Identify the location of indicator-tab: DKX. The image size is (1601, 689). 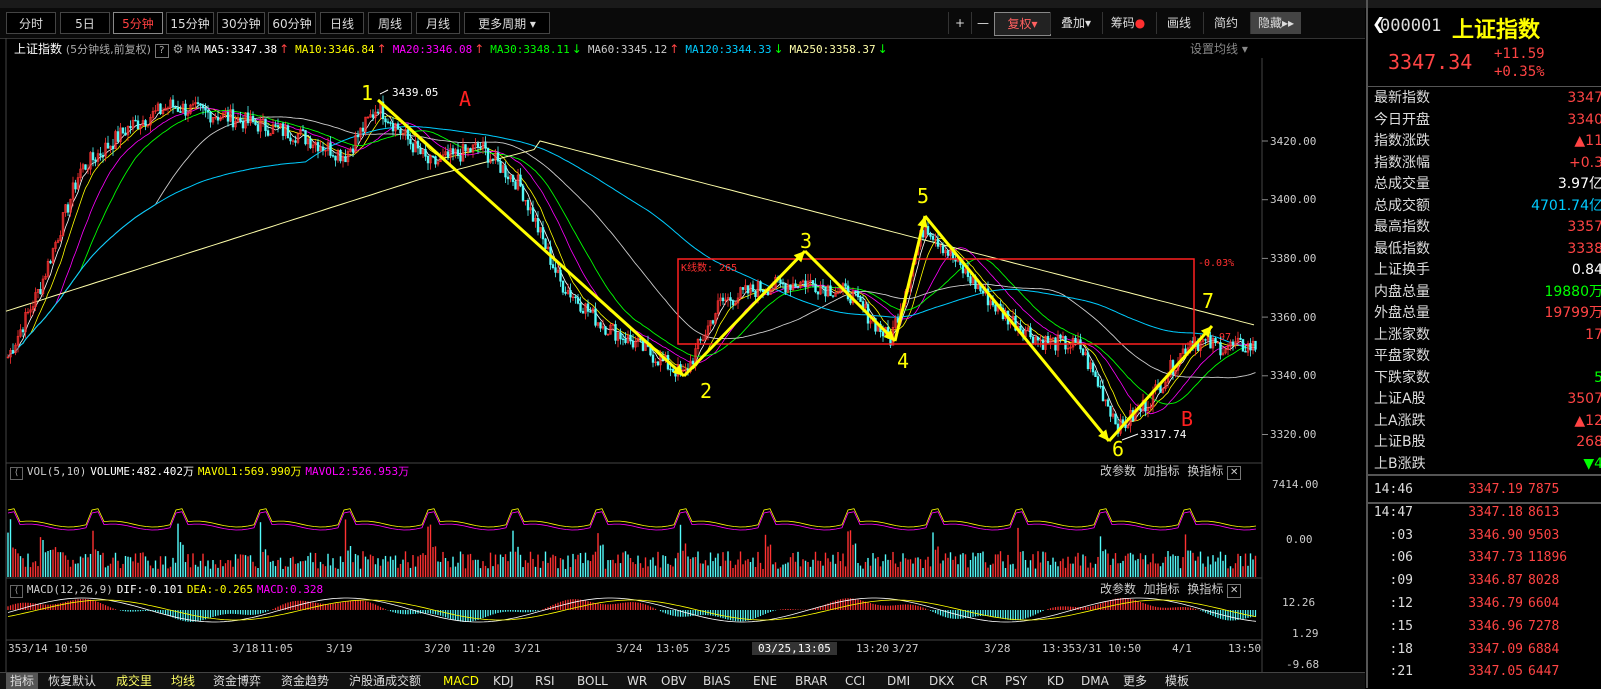
(941, 681).